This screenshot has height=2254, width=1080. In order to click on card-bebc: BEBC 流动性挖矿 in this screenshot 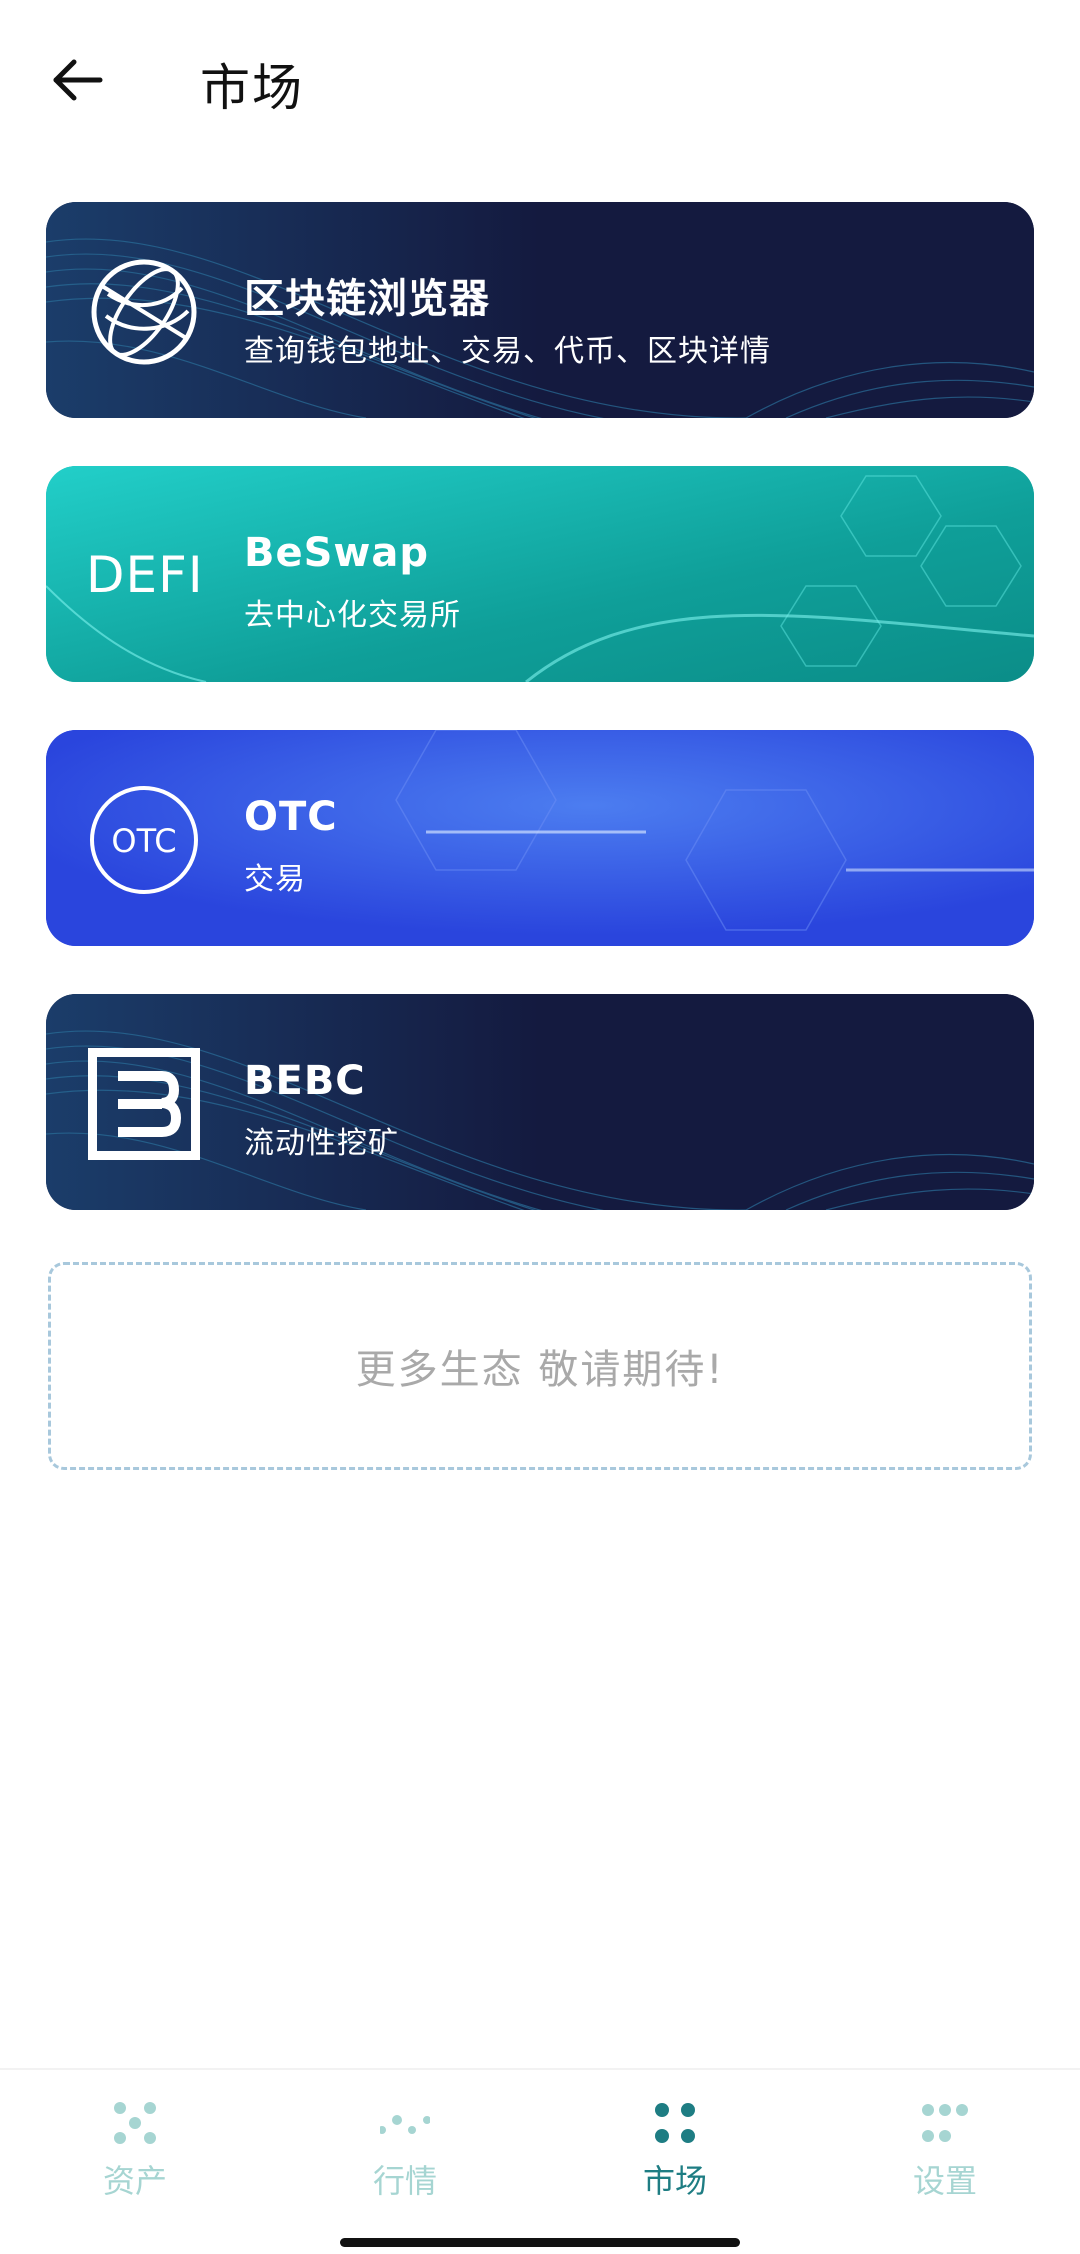, I will do `click(540, 1102)`.